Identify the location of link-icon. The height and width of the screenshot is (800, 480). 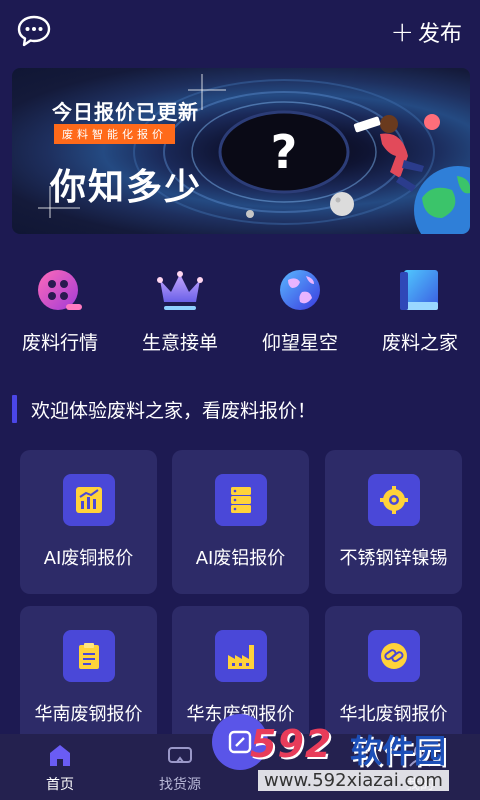
(393, 656).